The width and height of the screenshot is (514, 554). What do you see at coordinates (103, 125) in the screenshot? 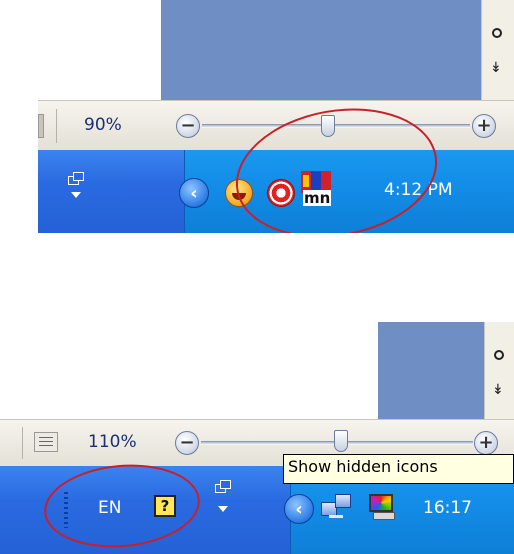
I see `zoom-level: 90%` at bounding box center [103, 125].